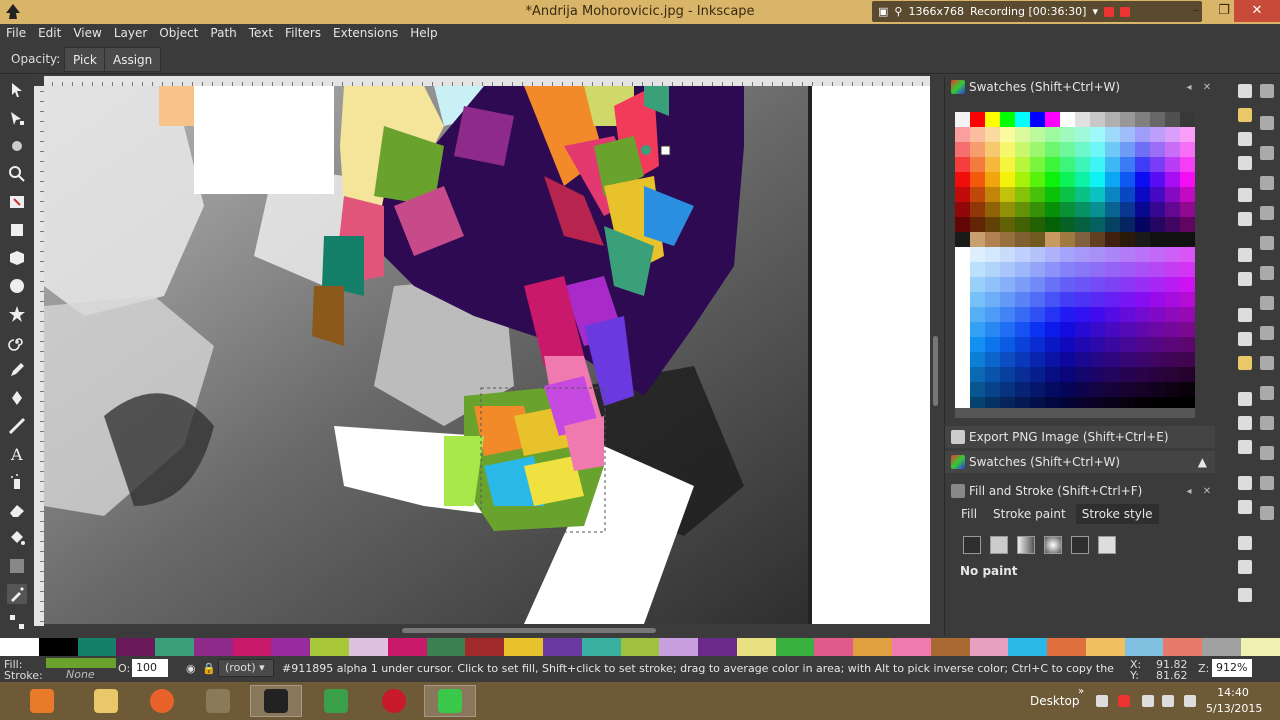 The height and width of the screenshot is (720, 1280). Describe the element at coordinates (1080, 87) in the screenshot. I see `swatches-panel-header: Swatches (Shift+Ctrl+W)` at that location.